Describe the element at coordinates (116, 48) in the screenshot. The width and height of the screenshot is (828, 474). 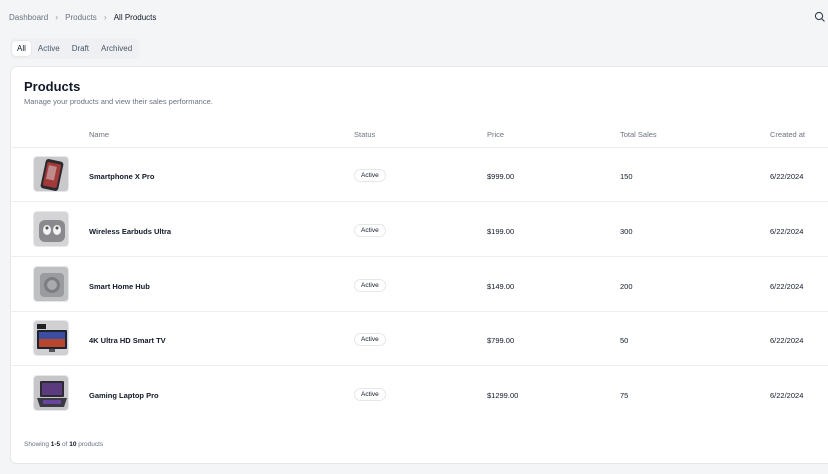
I see `tab-archived: Archived` at that location.